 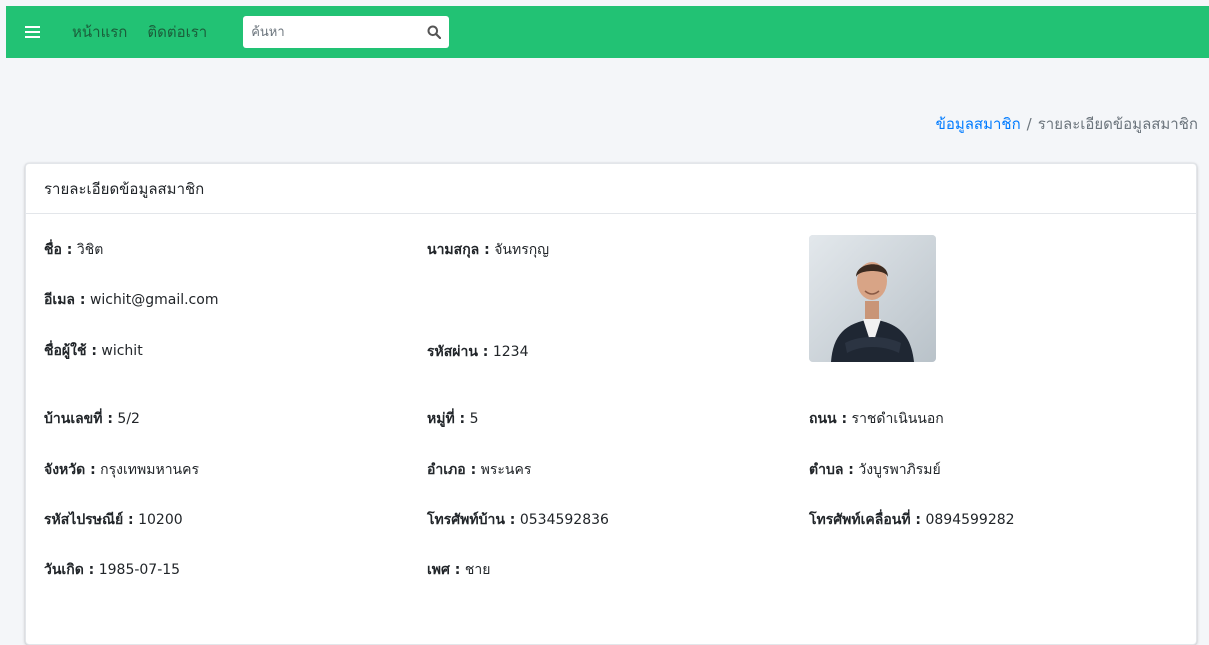 What do you see at coordinates (128, 419) in the screenshot?
I see `field-value: 5/2` at bounding box center [128, 419].